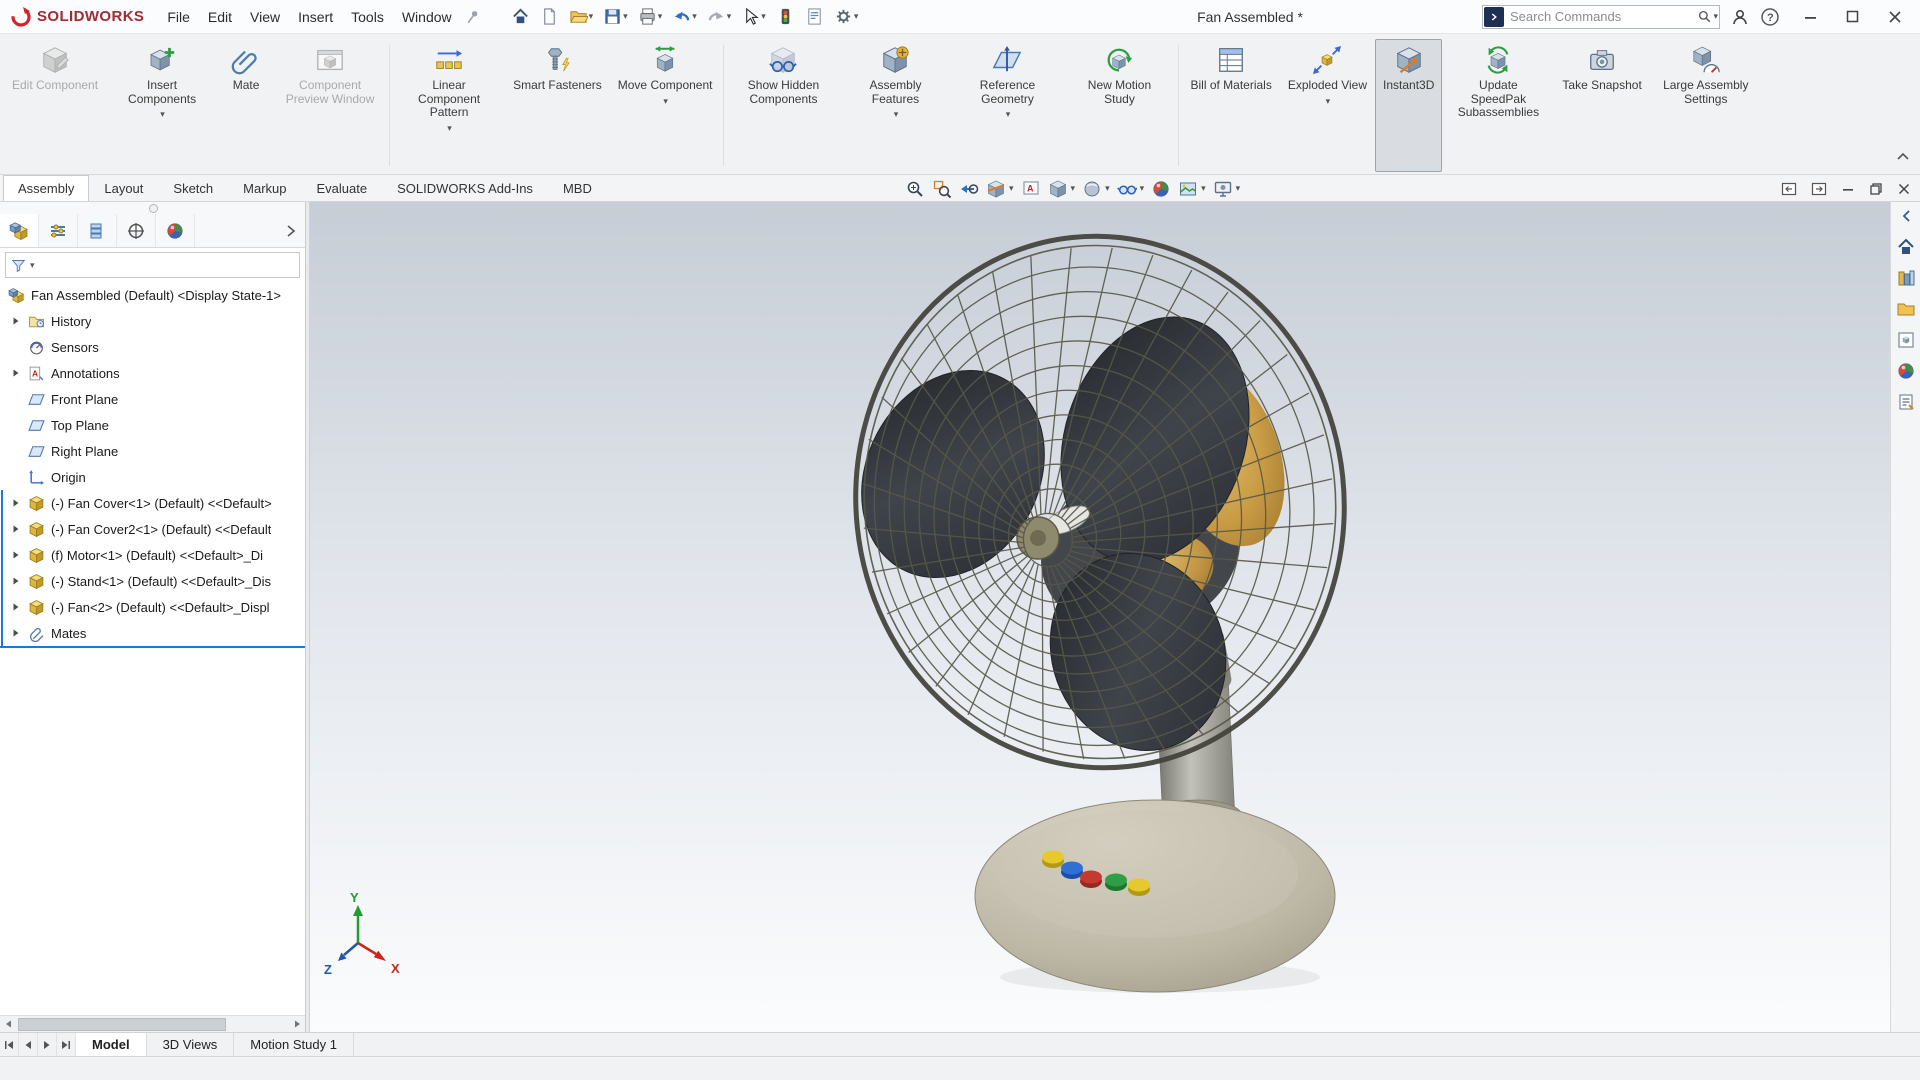  Describe the element at coordinates (152, 399) in the screenshot. I see `tree-item-front-plane: Front Plane` at that location.